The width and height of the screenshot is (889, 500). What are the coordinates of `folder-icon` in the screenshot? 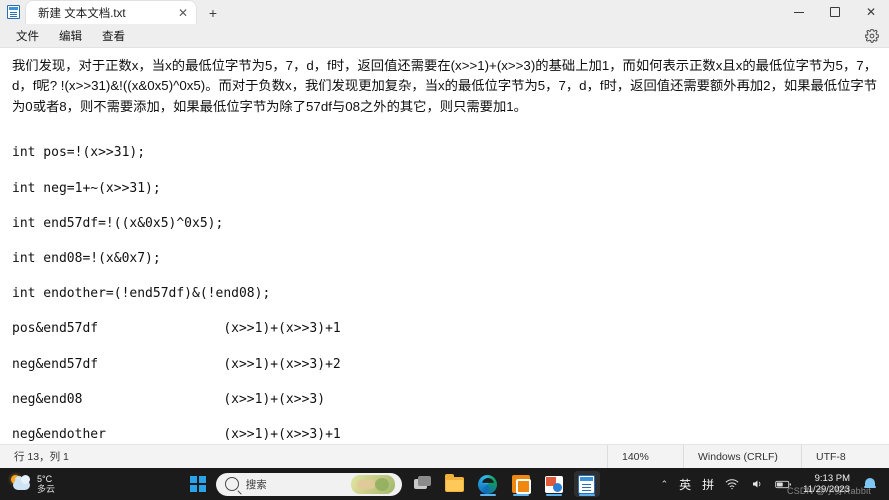 It's located at (455, 482).